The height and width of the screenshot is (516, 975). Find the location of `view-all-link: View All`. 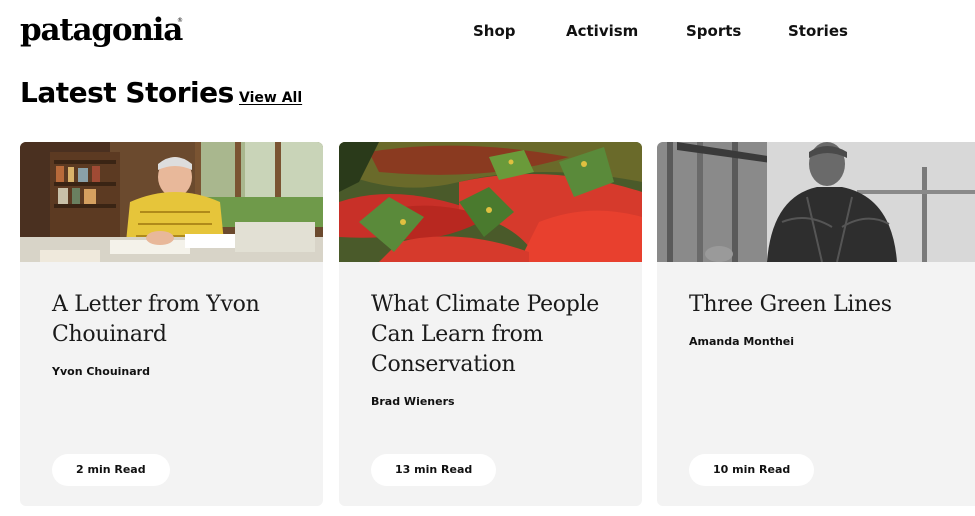

view-all-link: View All is located at coordinates (270, 98).